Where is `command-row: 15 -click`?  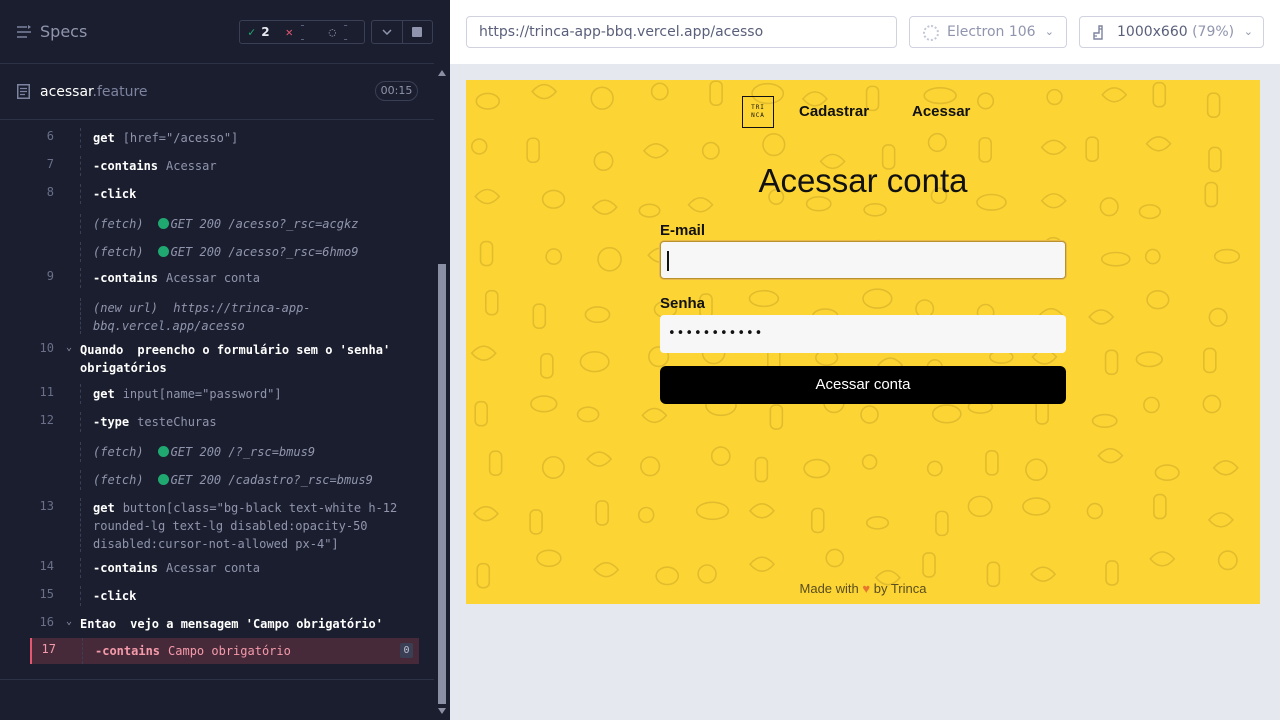 command-row: 15 -click is located at coordinates (224, 596).